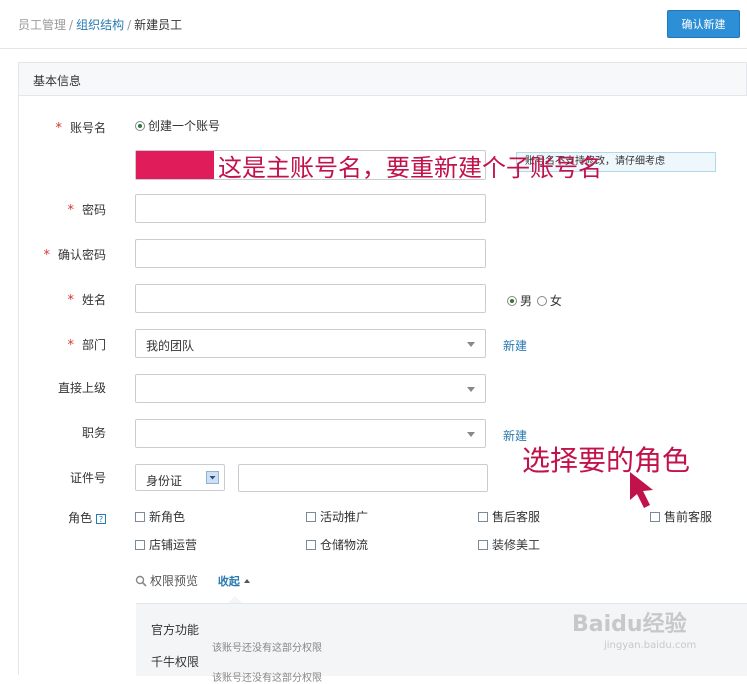 The width and height of the screenshot is (747, 684). Describe the element at coordinates (526, 301) in the screenshot. I see `gender-male-label: 男` at that location.